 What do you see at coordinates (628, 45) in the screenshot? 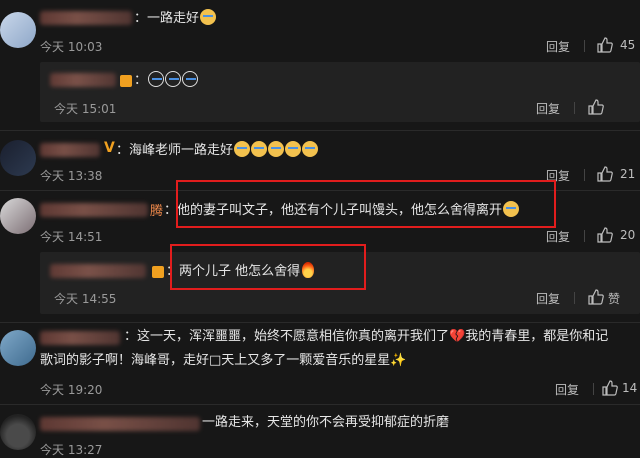
I see `like-count: 45` at bounding box center [628, 45].